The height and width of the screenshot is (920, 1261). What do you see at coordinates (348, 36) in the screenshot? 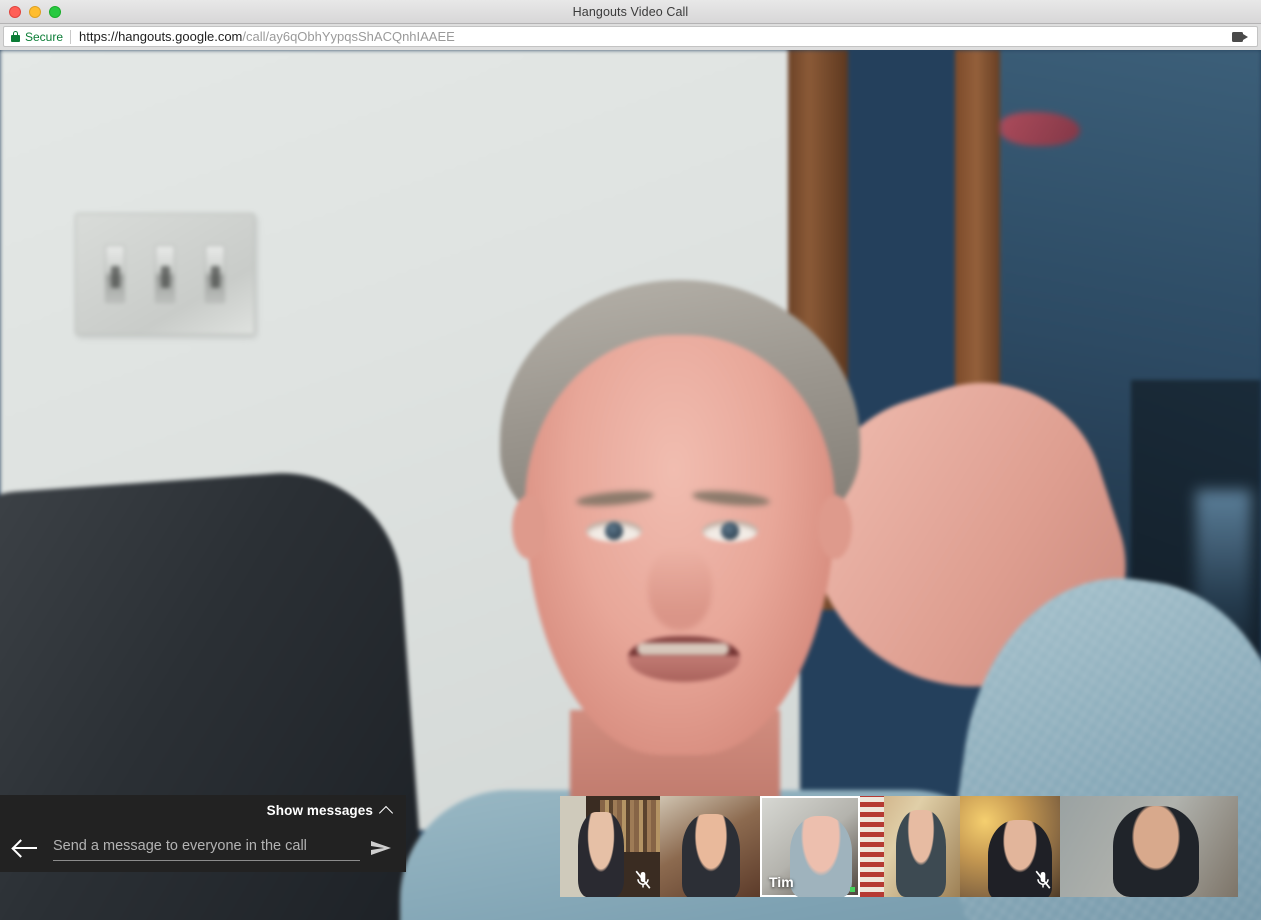
I see `url-path: /call/ay6qObhYypqsShACQnhIAAEE` at bounding box center [348, 36].